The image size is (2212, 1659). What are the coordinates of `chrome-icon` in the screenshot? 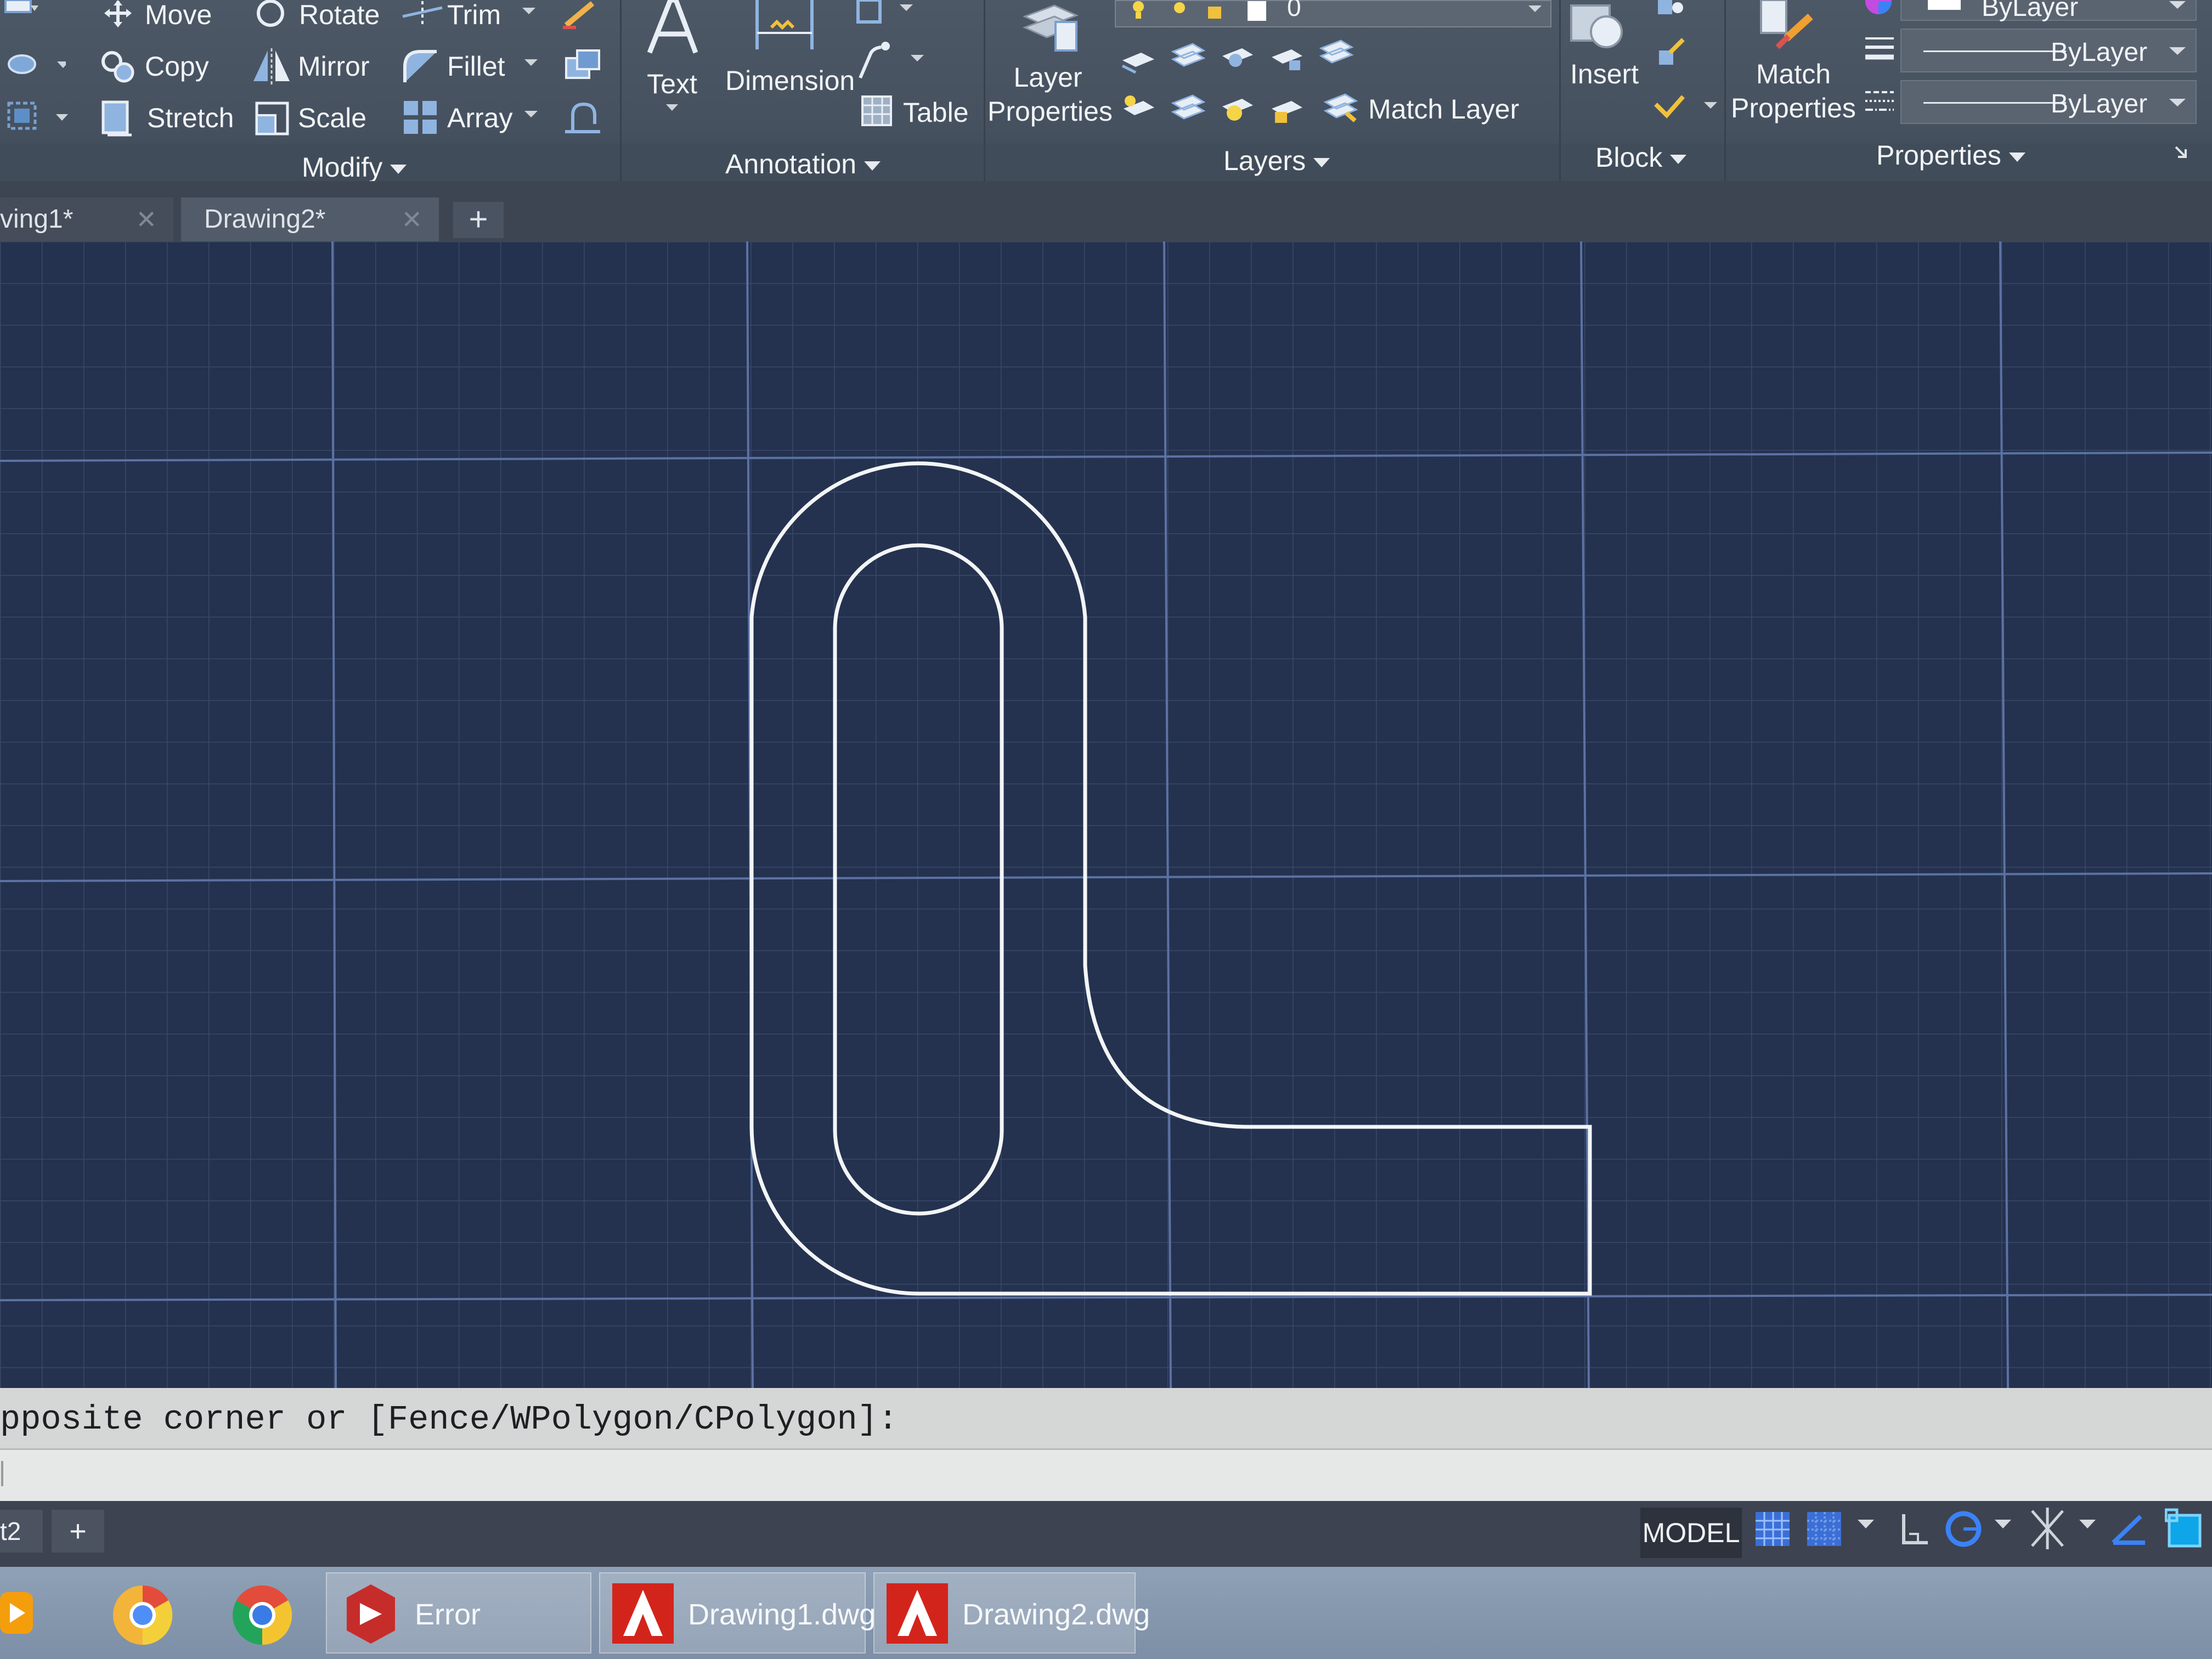 It's located at (262, 1615).